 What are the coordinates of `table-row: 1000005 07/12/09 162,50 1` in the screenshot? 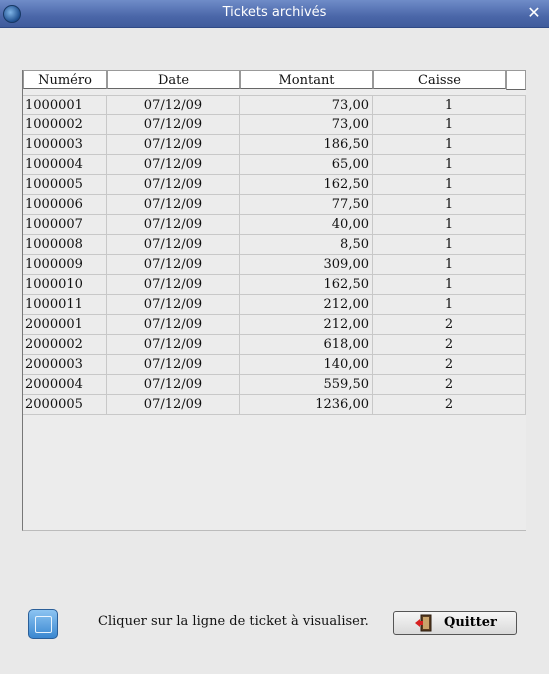 It's located at (274, 185).